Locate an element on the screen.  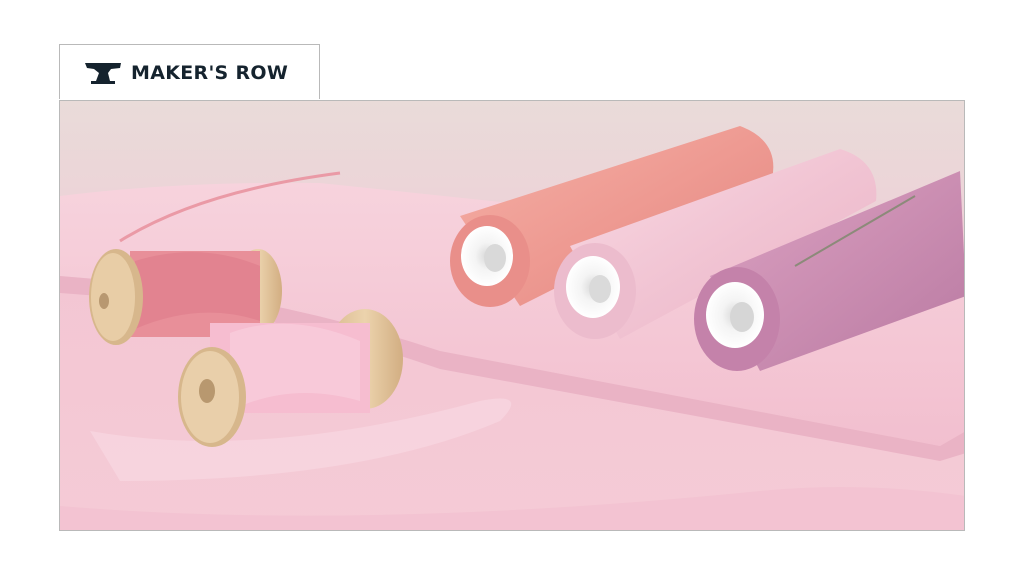
brand-logo: MAKER'S ROW is located at coordinates (189, 71).